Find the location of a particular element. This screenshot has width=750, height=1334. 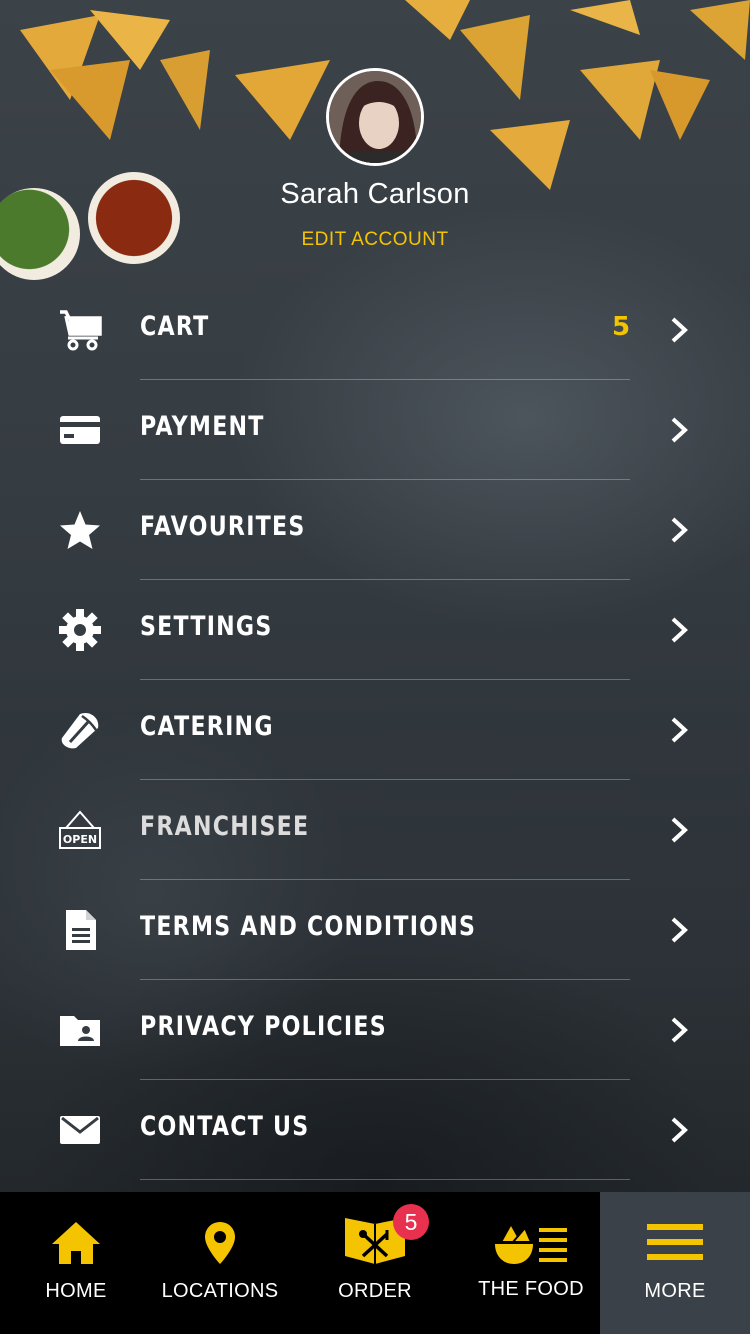

location-pin-icon is located at coordinates (220, 1243).